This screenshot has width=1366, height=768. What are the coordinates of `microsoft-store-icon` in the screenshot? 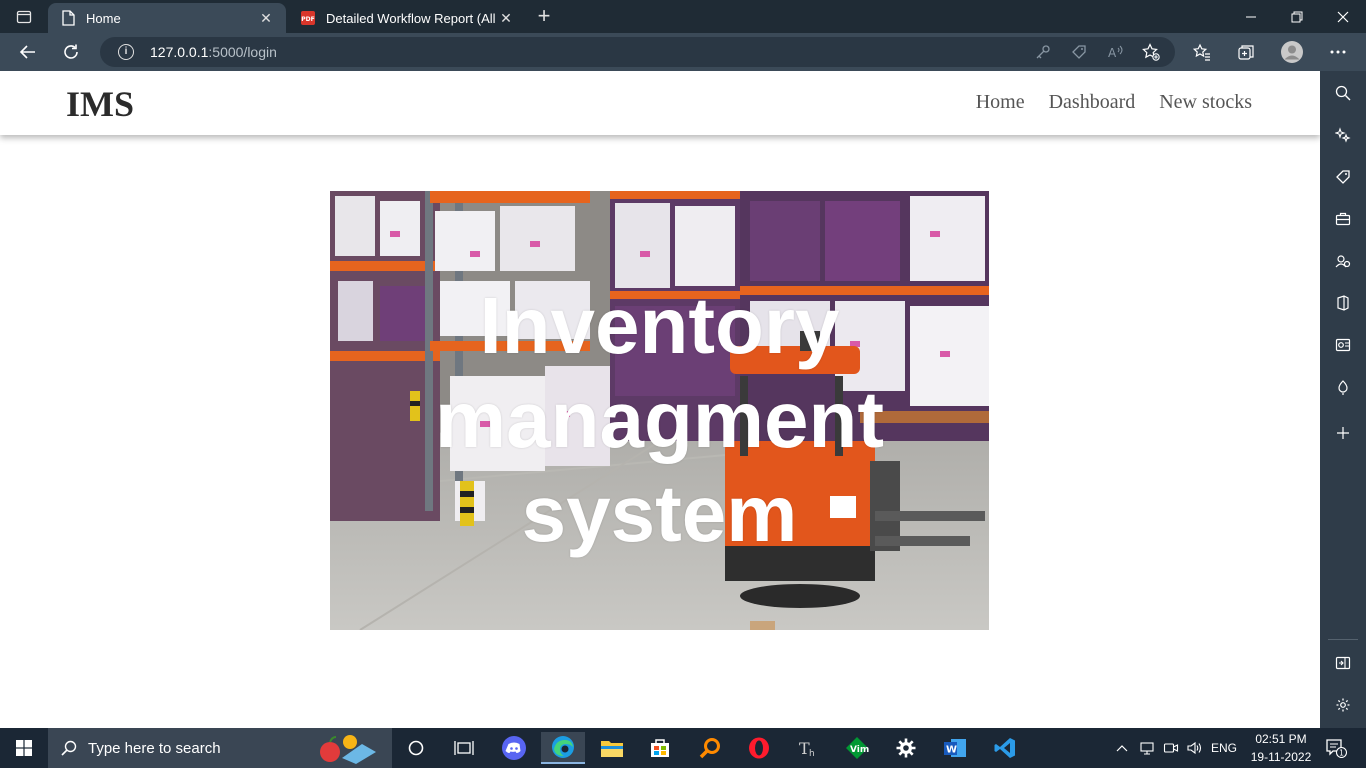 It's located at (660, 748).